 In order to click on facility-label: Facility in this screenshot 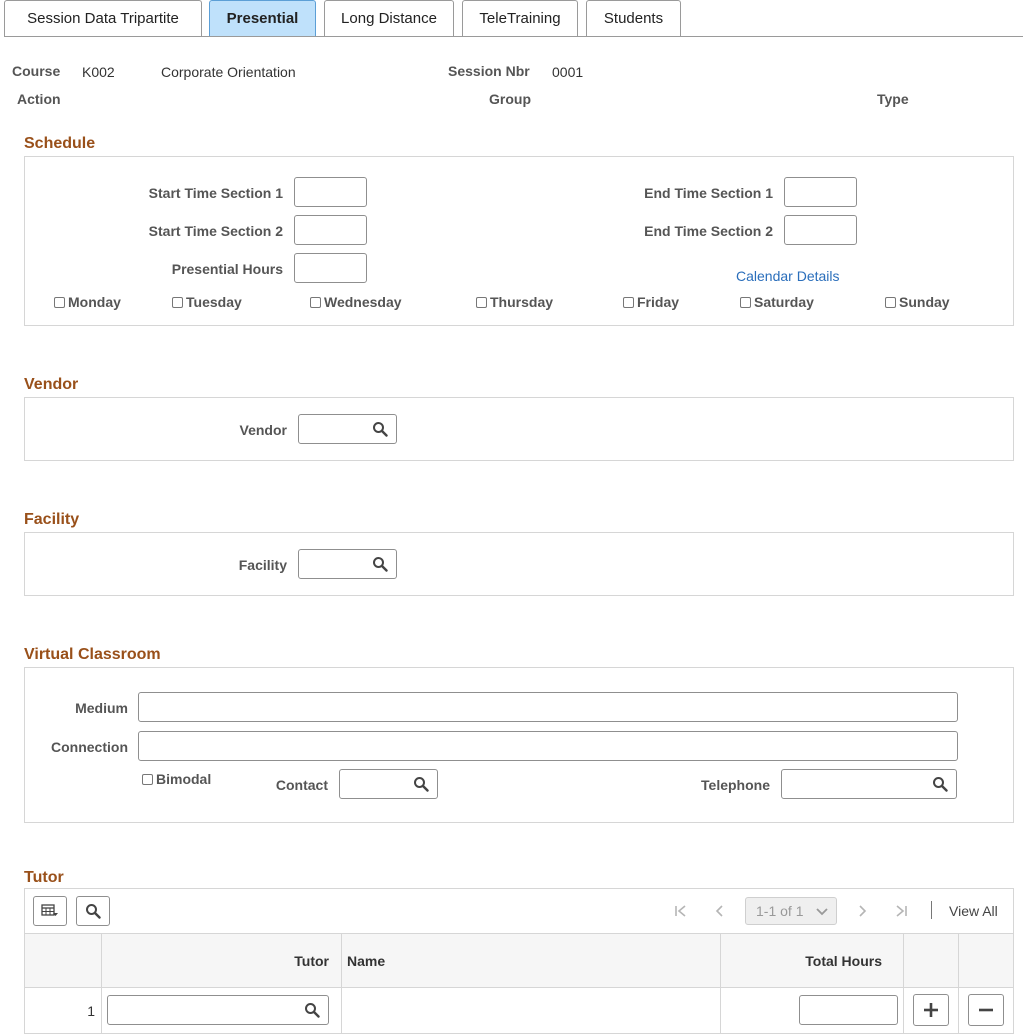, I will do `click(262, 565)`.